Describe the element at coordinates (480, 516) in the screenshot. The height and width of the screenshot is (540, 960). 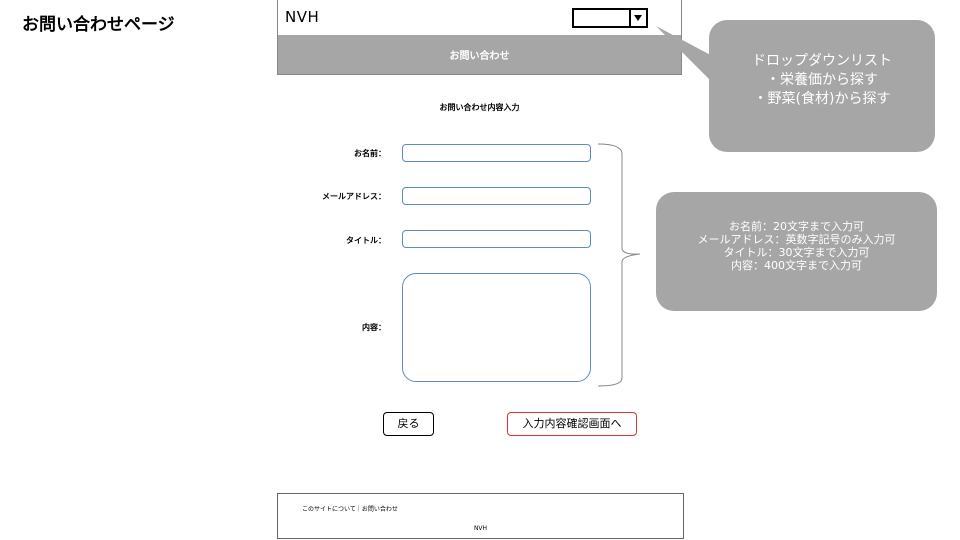
I see `footer` at that location.